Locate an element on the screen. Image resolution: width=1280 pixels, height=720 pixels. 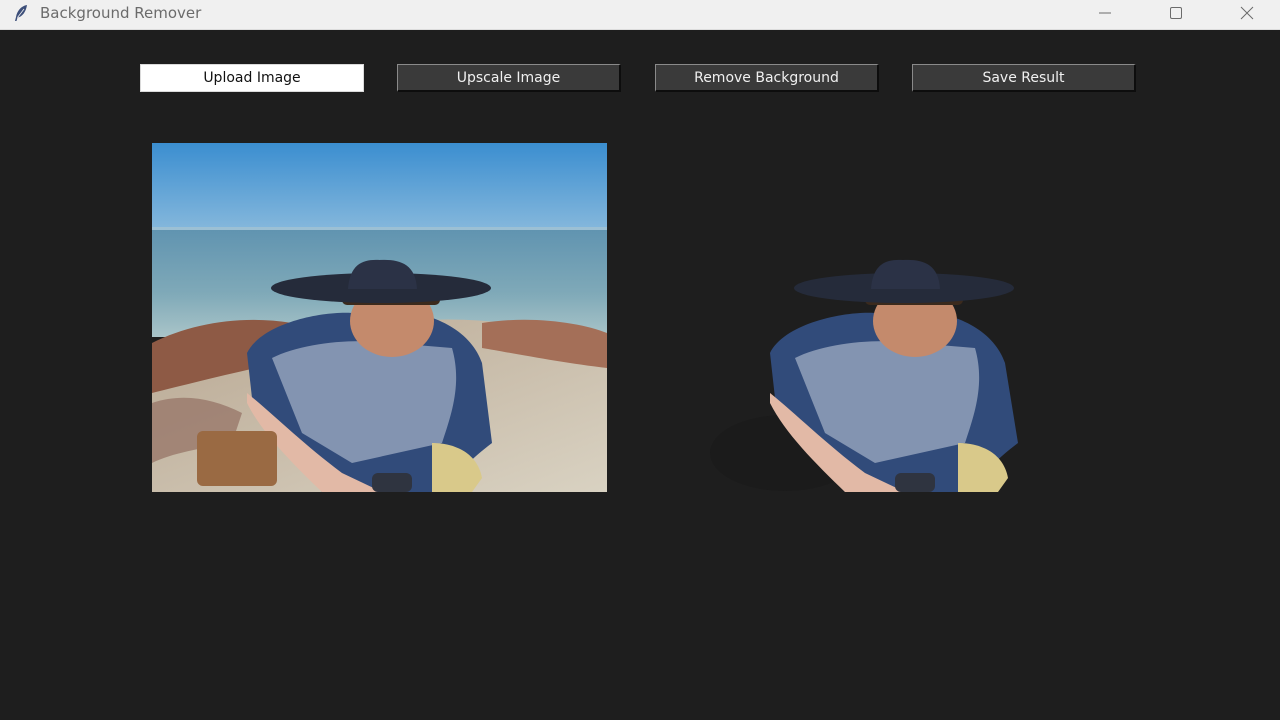
upscale-image-button: Upscale Image is located at coordinates (509, 78).